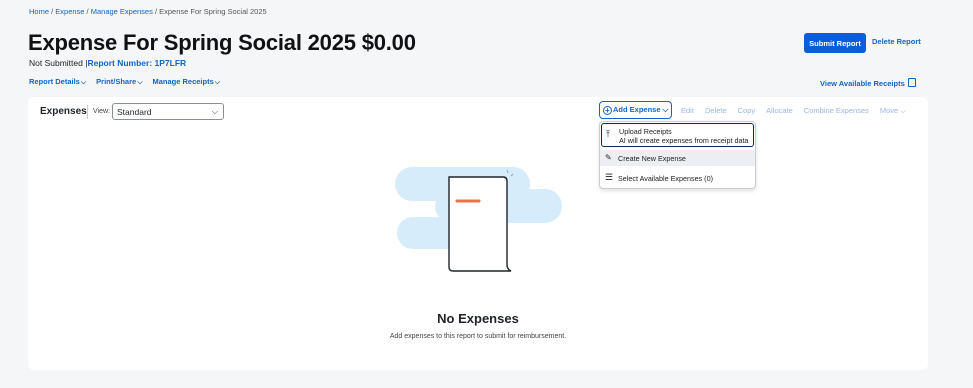 The image size is (973, 388). I want to click on empty-state-title: No Expenses, so click(478, 318).